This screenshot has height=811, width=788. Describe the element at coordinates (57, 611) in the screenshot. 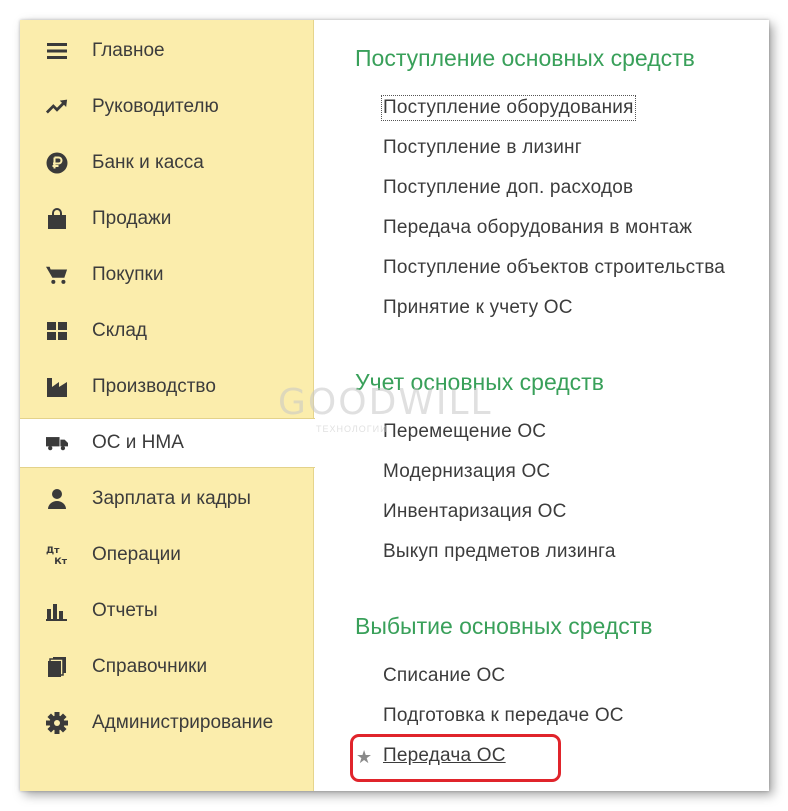

I see `bar-chart-icon` at that location.